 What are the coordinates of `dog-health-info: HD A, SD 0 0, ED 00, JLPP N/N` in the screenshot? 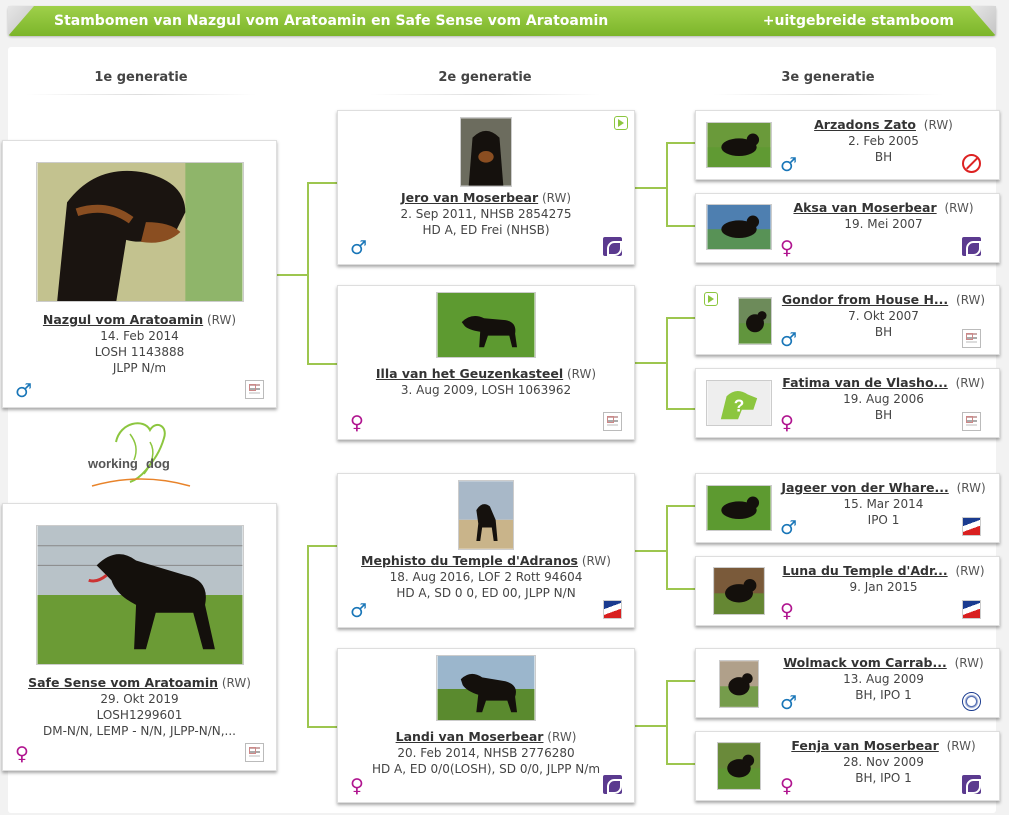 It's located at (486, 593).